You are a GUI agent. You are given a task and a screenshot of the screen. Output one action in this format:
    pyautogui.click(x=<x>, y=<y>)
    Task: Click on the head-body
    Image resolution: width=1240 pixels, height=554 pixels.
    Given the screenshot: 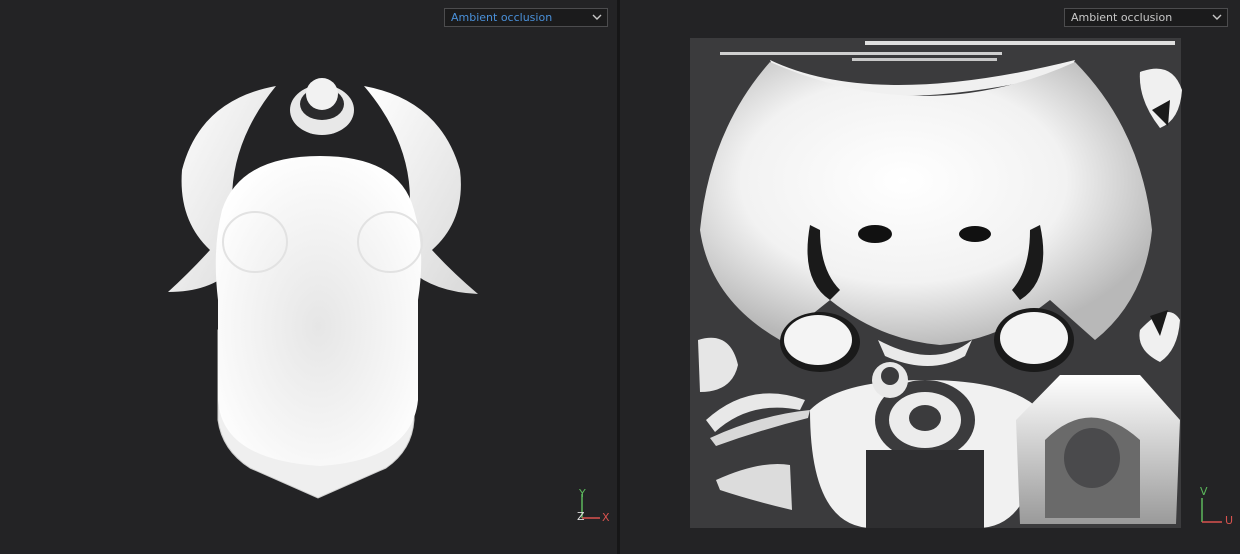 What is the action you would take?
    pyautogui.click(x=318, y=311)
    